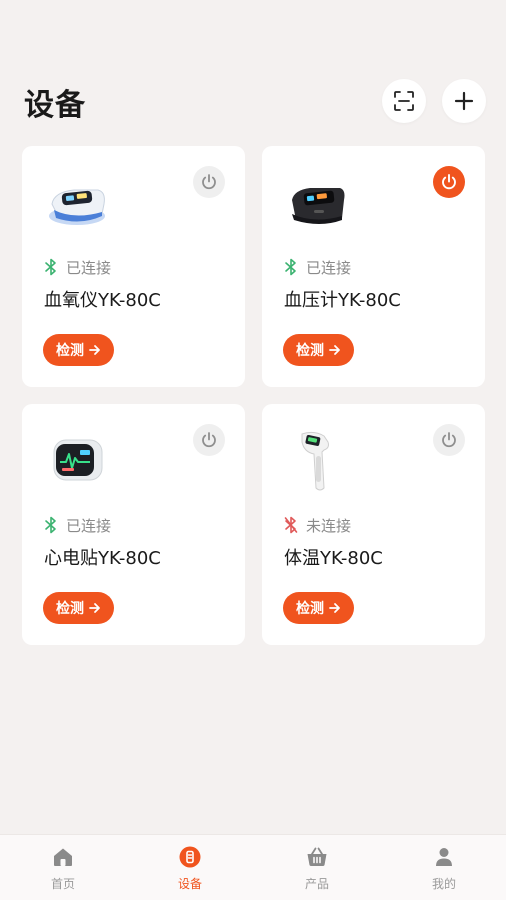 The height and width of the screenshot is (900, 506). Describe the element at coordinates (373, 524) in the screenshot. I see `device-card-thermometer: 未连接 体温YK-80C 检测` at that location.